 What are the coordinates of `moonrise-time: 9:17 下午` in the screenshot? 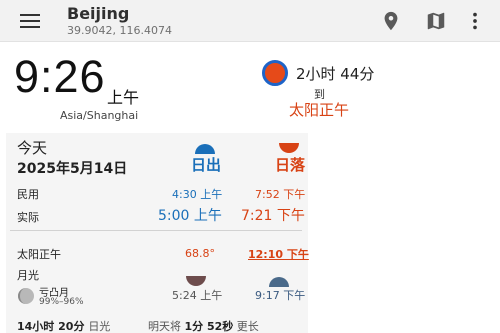 It's located at (280, 295).